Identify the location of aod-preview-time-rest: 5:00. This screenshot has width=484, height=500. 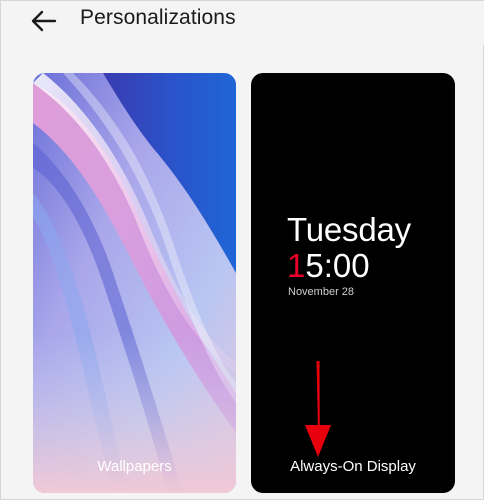
(337, 265).